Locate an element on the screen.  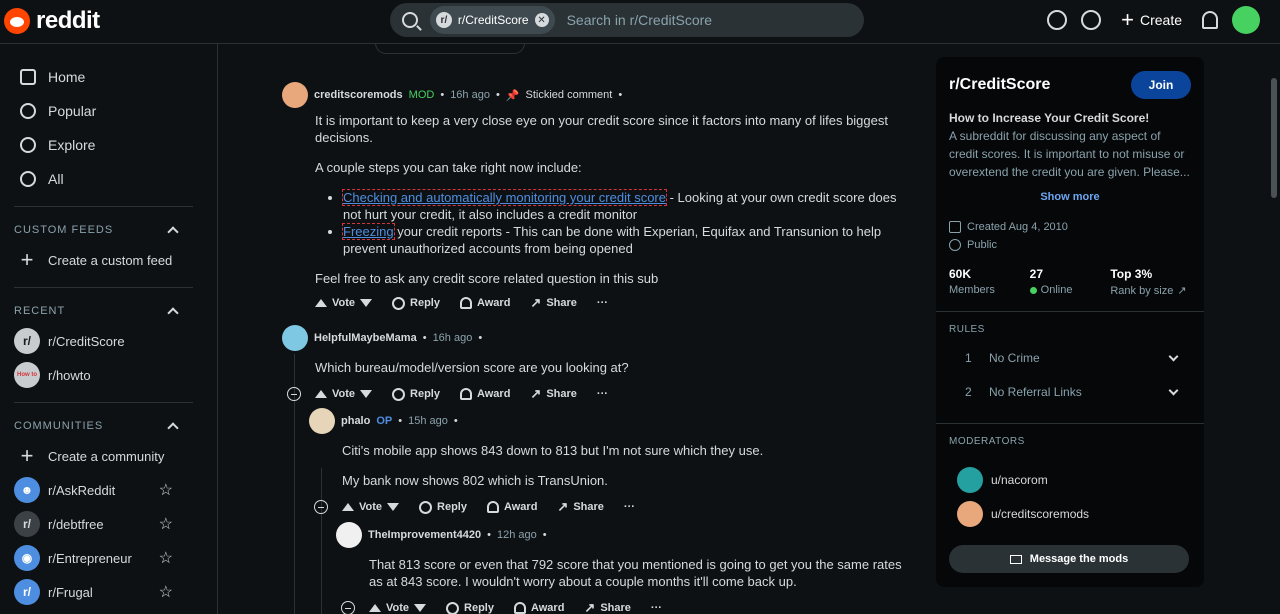
rule-number: 1 is located at coordinates (968, 358).